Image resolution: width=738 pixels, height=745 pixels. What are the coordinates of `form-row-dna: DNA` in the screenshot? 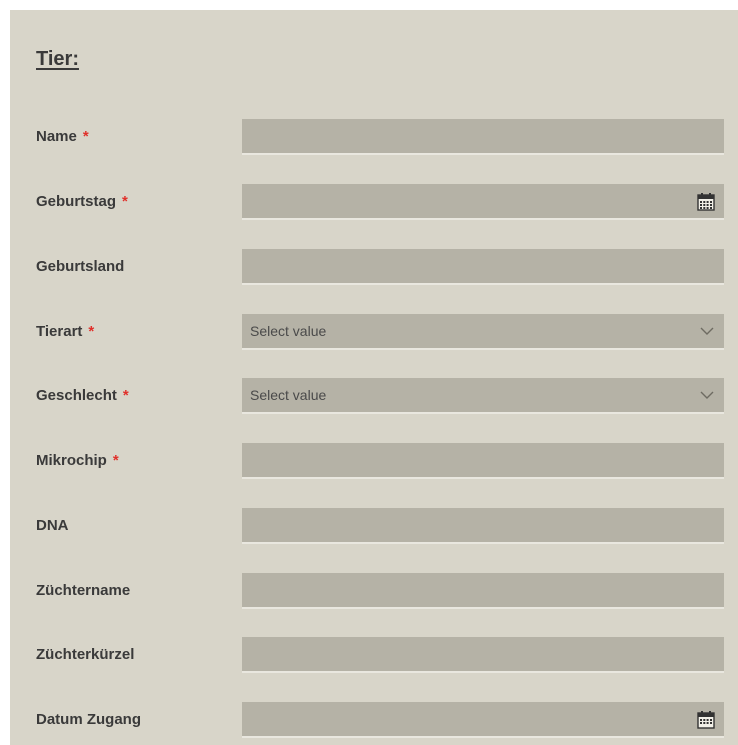 It's located at (374, 526).